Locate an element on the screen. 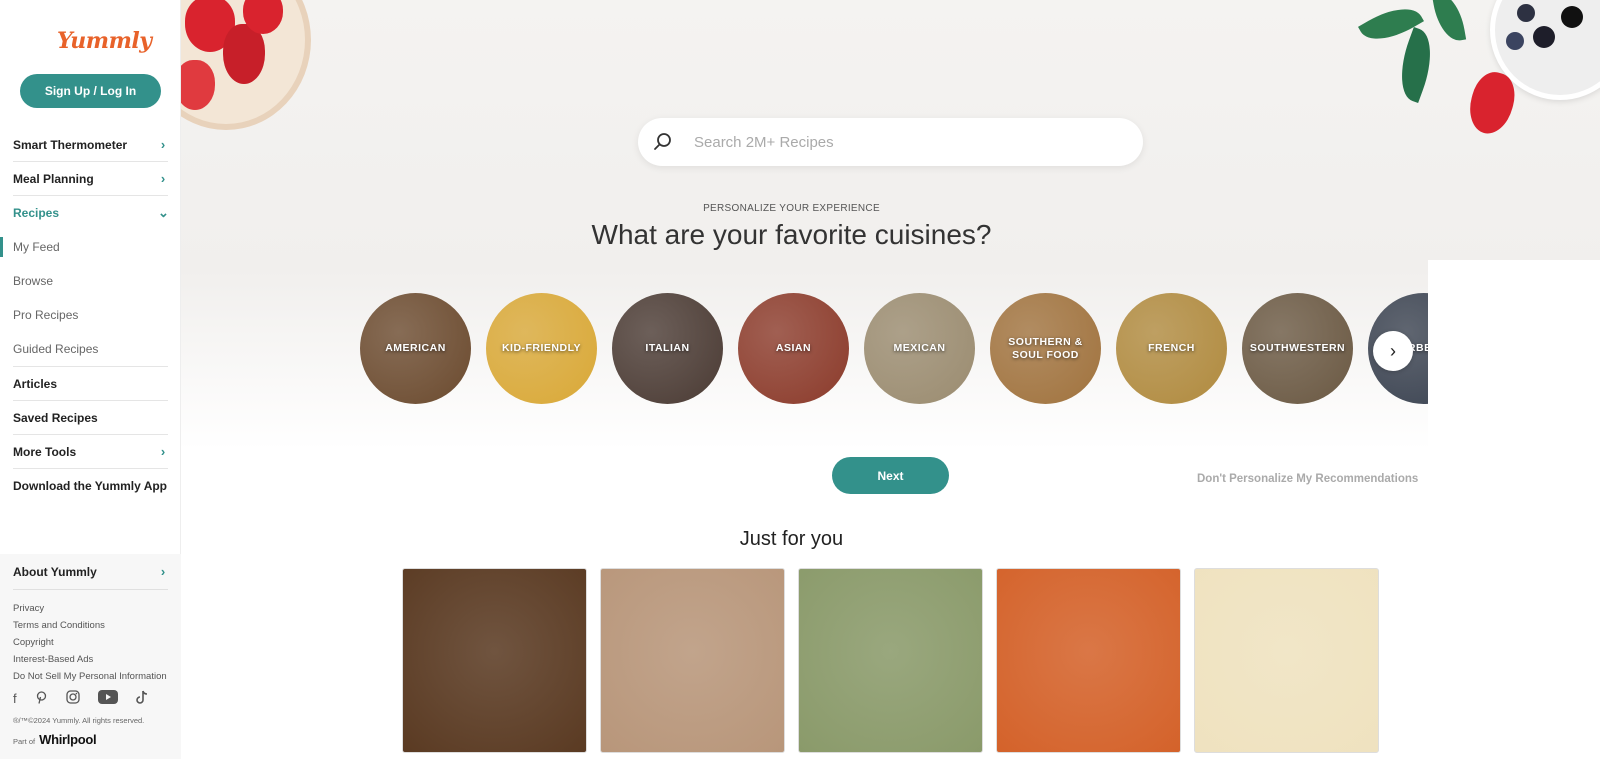 This screenshot has height=759, width=1600. cuisine-label: MEXICAN is located at coordinates (919, 348).